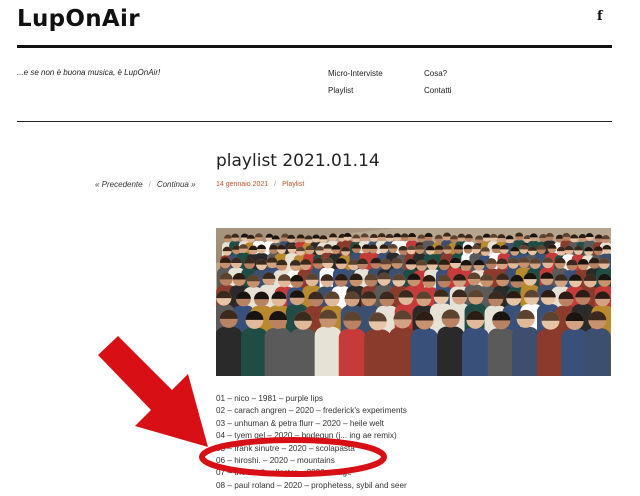 The height and width of the screenshot is (496, 640). I want to click on header-divider, so click(314, 46).